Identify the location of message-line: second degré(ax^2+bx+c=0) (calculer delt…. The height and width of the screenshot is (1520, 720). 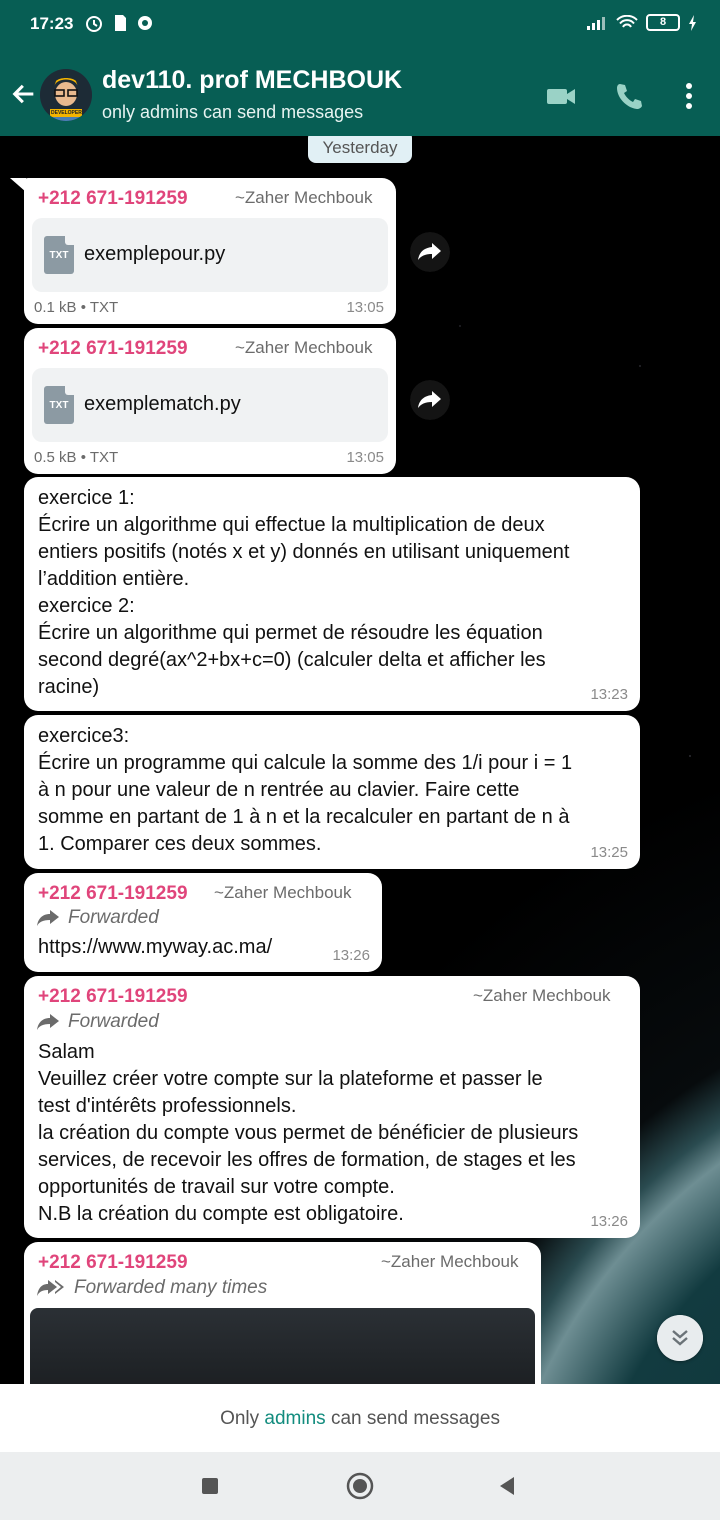
(292, 660).